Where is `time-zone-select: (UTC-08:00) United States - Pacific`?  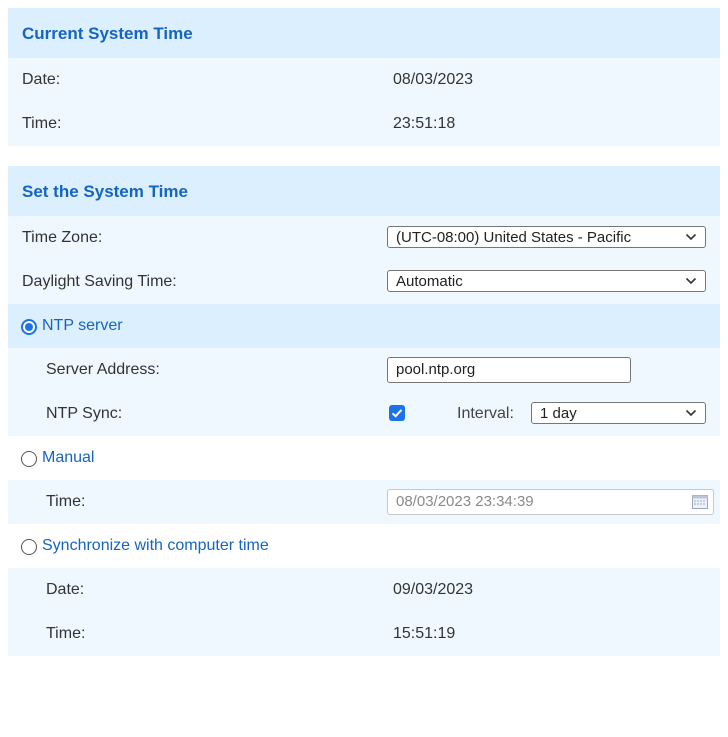 time-zone-select: (UTC-08:00) United States - Pacific is located at coordinates (546, 237).